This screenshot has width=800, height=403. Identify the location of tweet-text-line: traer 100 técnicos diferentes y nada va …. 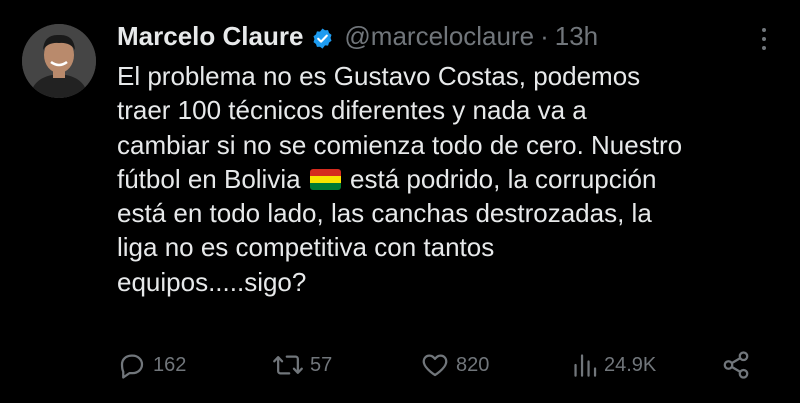
(352, 110).